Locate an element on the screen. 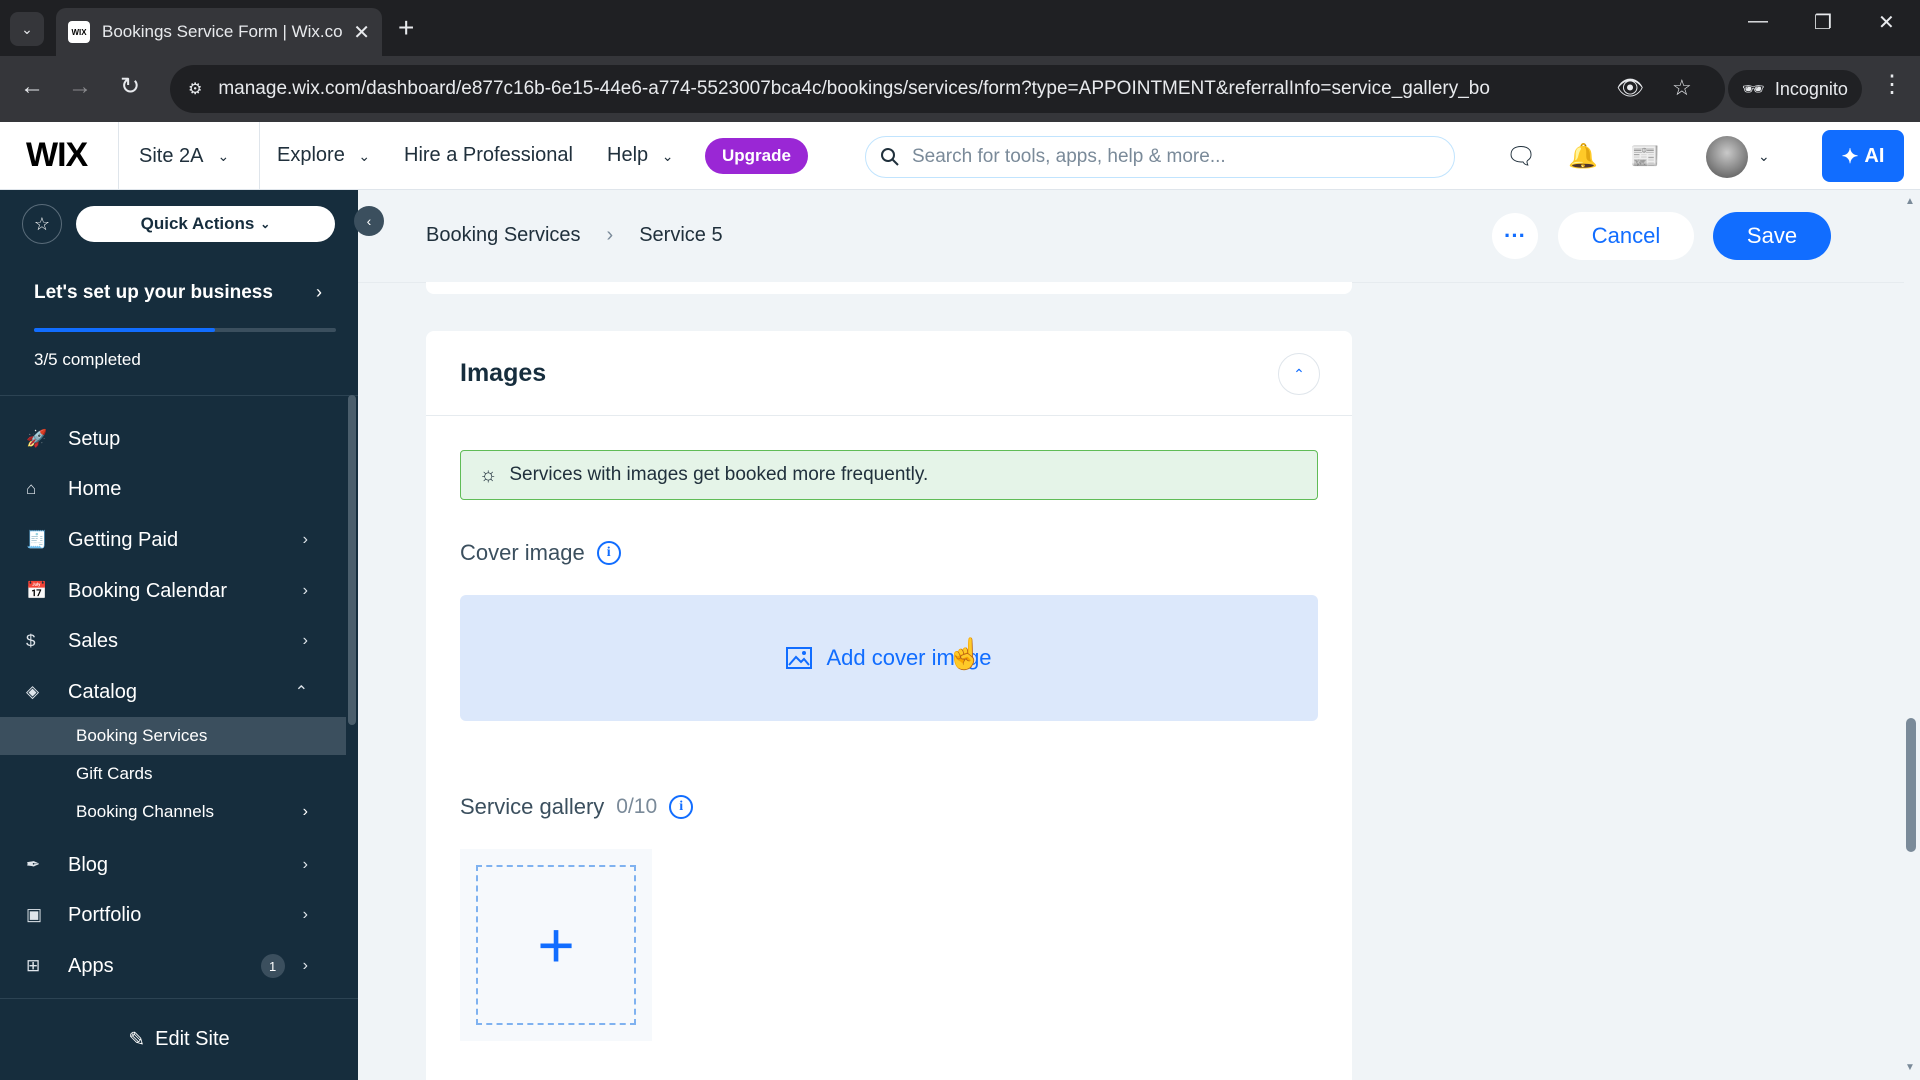 The image size is (1920, 1080). news-icon: 📰 is located at coordinates (1645, 156).